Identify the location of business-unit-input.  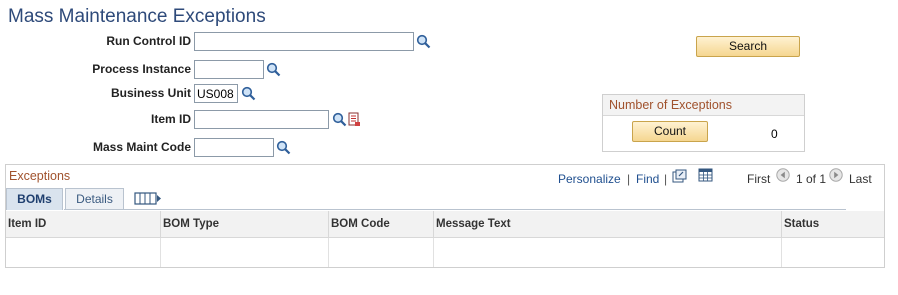
(216, 93).